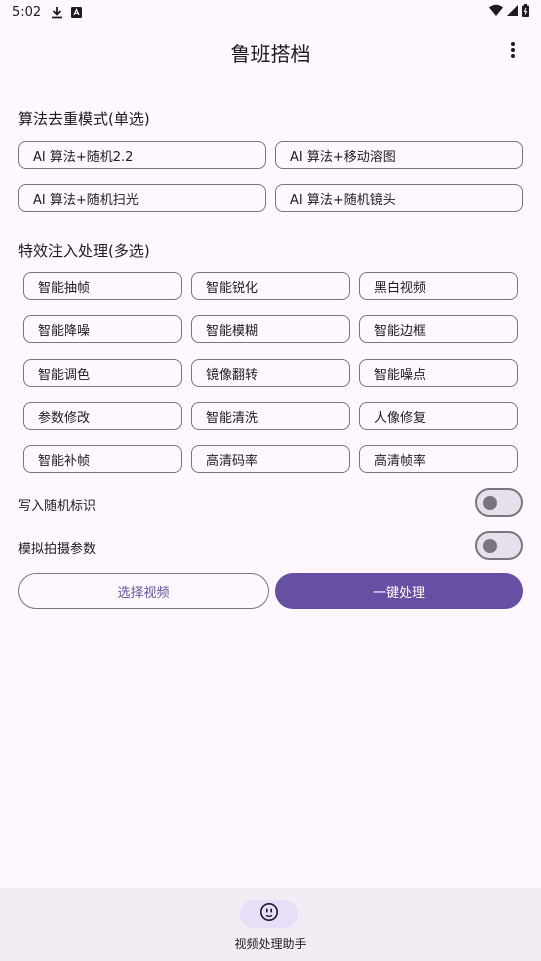  Describe the element at coordinates (143, 591) in the screenshot. I see `select-video-button: 选择视频` at that location.